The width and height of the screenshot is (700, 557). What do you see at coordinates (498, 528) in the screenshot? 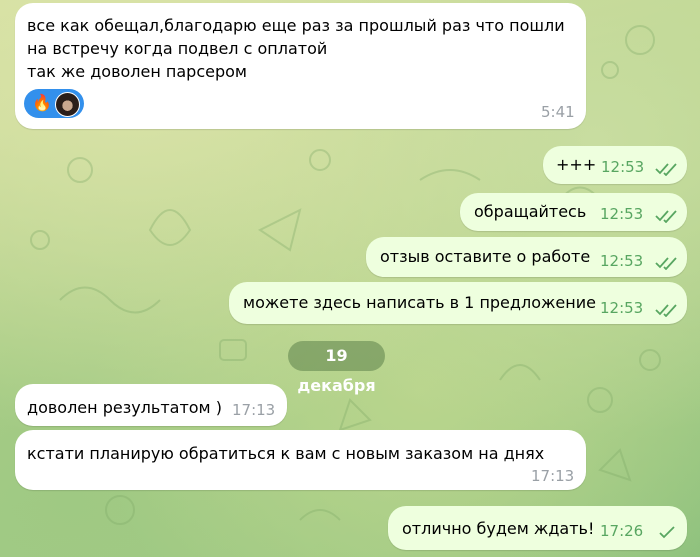
I see `message-text: отлично будем ждать!` at bounding box center [498, 528].